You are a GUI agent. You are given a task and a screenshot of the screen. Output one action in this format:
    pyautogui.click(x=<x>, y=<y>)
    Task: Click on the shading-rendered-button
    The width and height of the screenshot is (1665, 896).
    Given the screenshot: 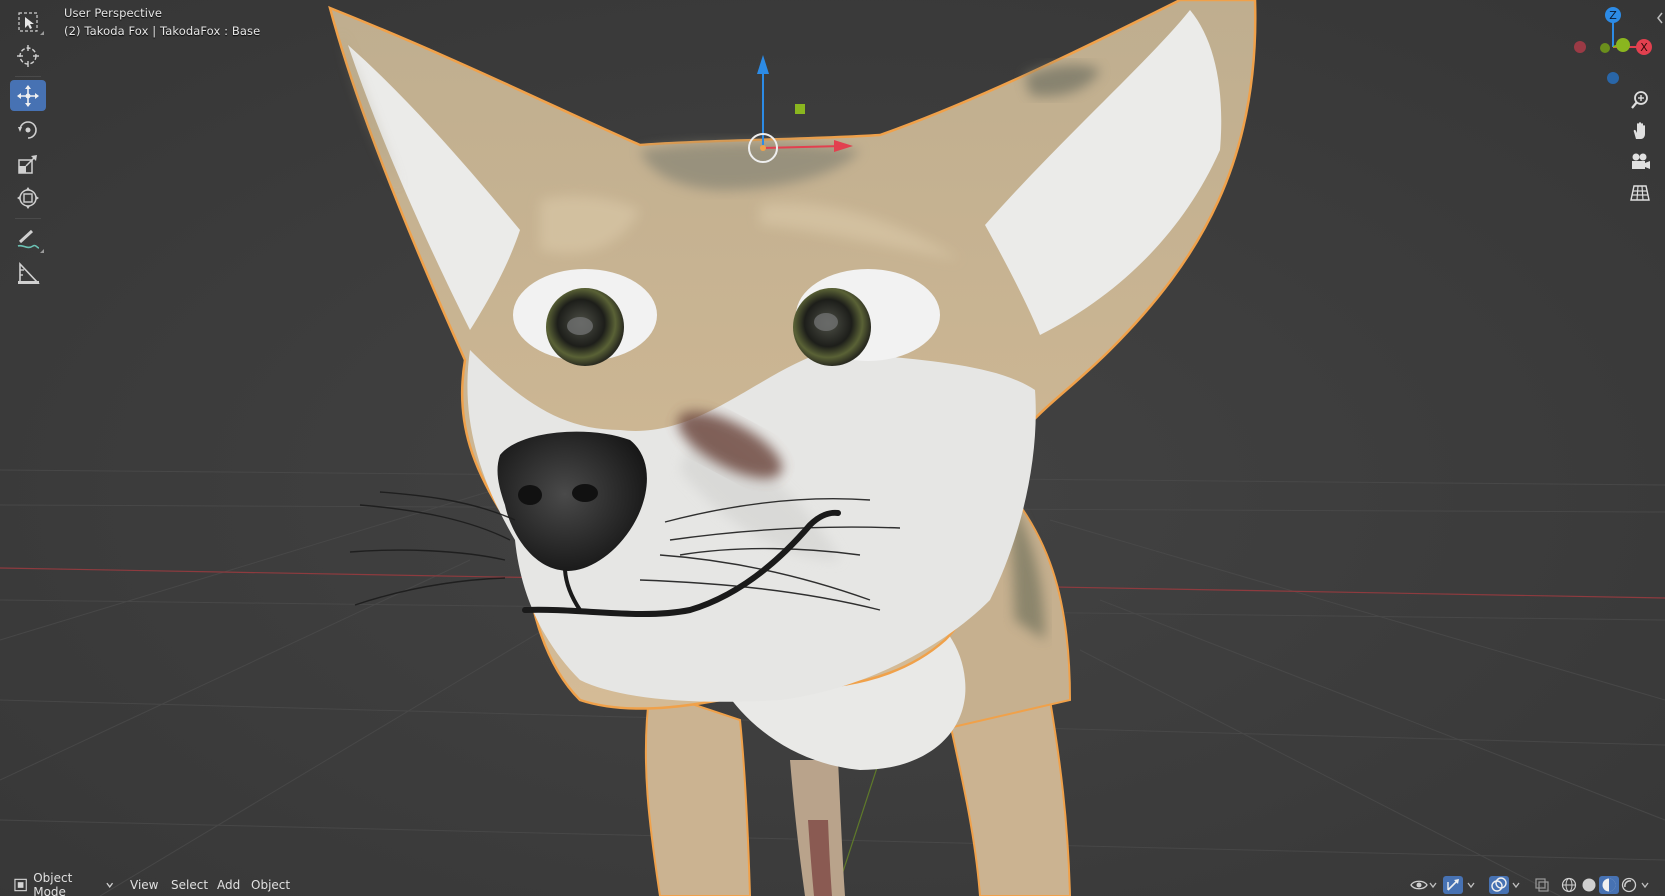 What is the action you would take?
    pyautogui.click(x=1629, y=885)
    